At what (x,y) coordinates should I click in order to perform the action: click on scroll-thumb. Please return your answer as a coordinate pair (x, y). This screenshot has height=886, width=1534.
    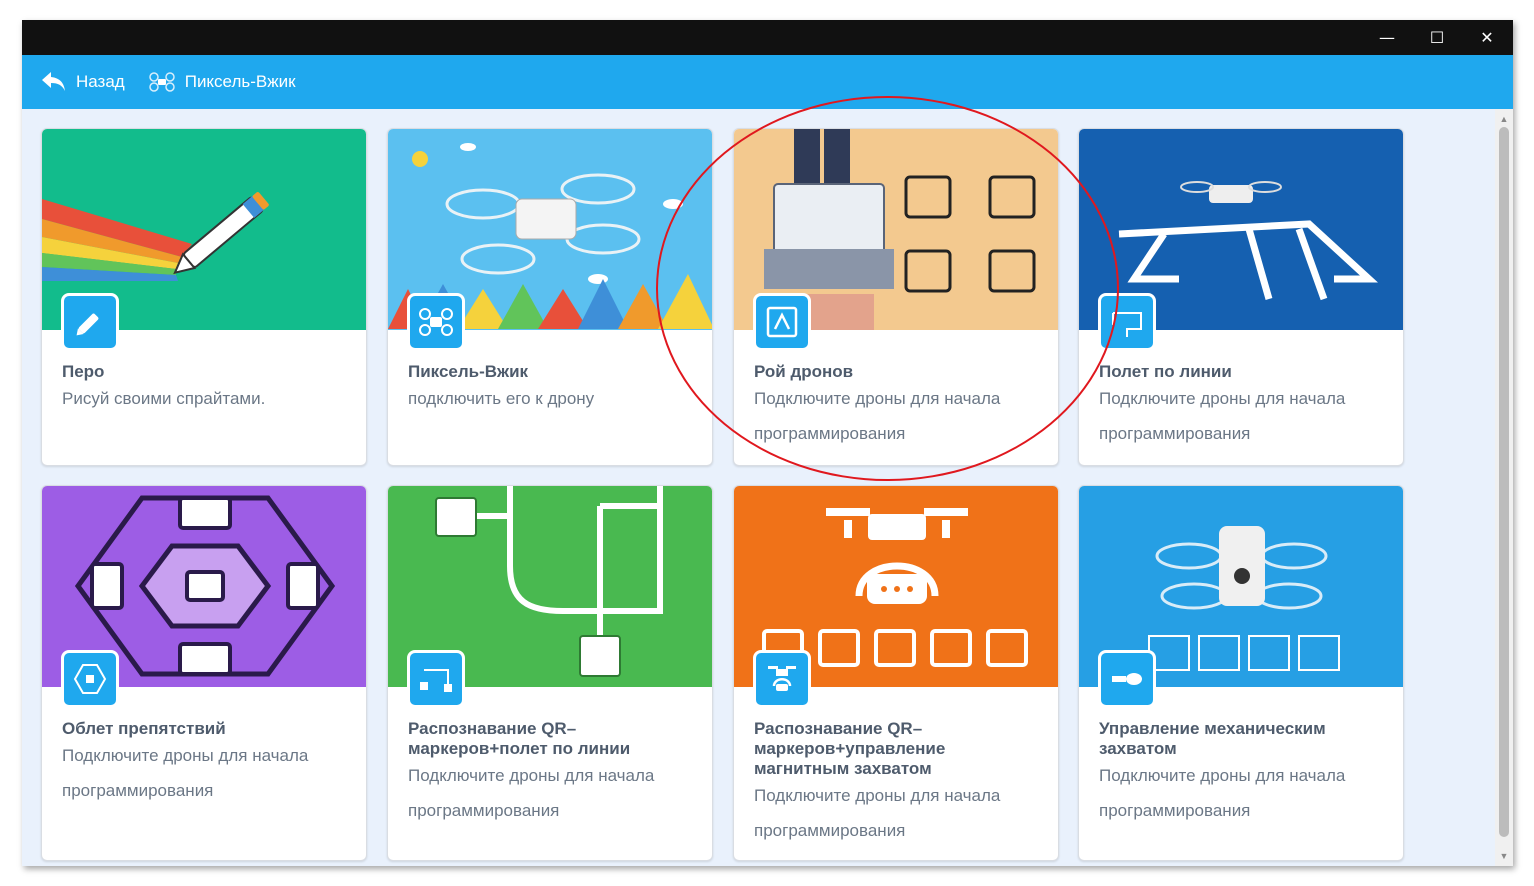
    Looking at the image, I should click on (1504, 482).